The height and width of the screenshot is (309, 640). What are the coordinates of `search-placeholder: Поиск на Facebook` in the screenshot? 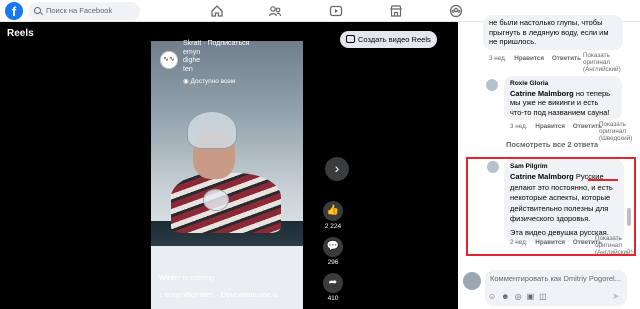 It's located at (79, 10).